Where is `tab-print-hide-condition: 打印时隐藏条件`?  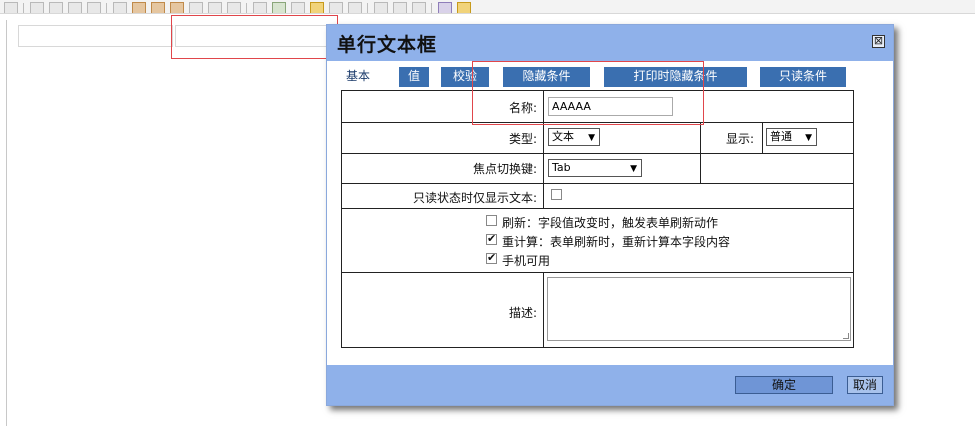 tab-print-hide-condition: 打印时隐藏条件 is located at coordinates (675, 77).